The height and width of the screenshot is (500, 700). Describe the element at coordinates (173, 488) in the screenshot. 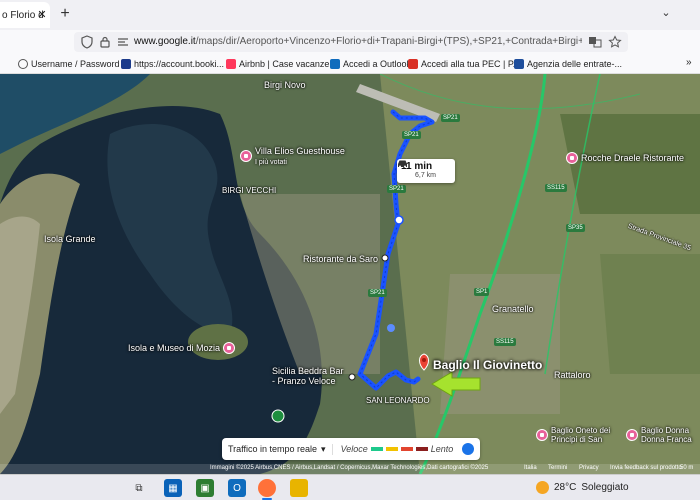

I see `widgets-icon: ▦` at that location.